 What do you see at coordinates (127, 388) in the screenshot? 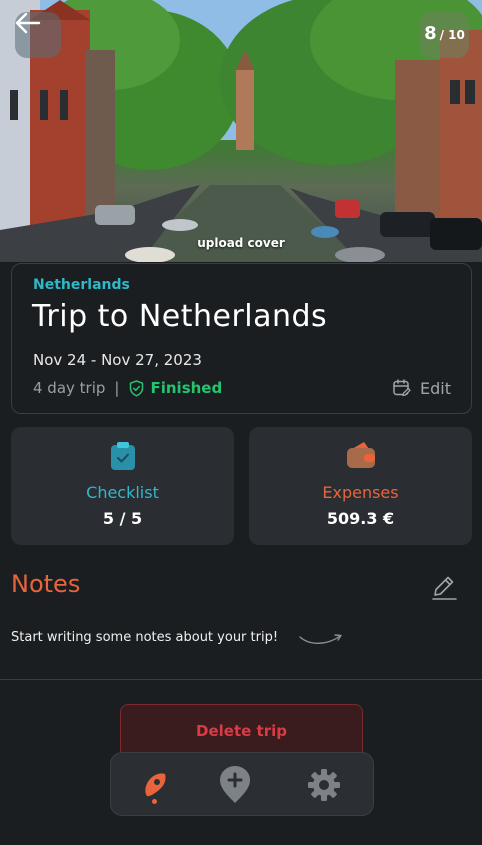
I see `trip-meta: 4 day trip | Finished` at bounding box center [127, 388].